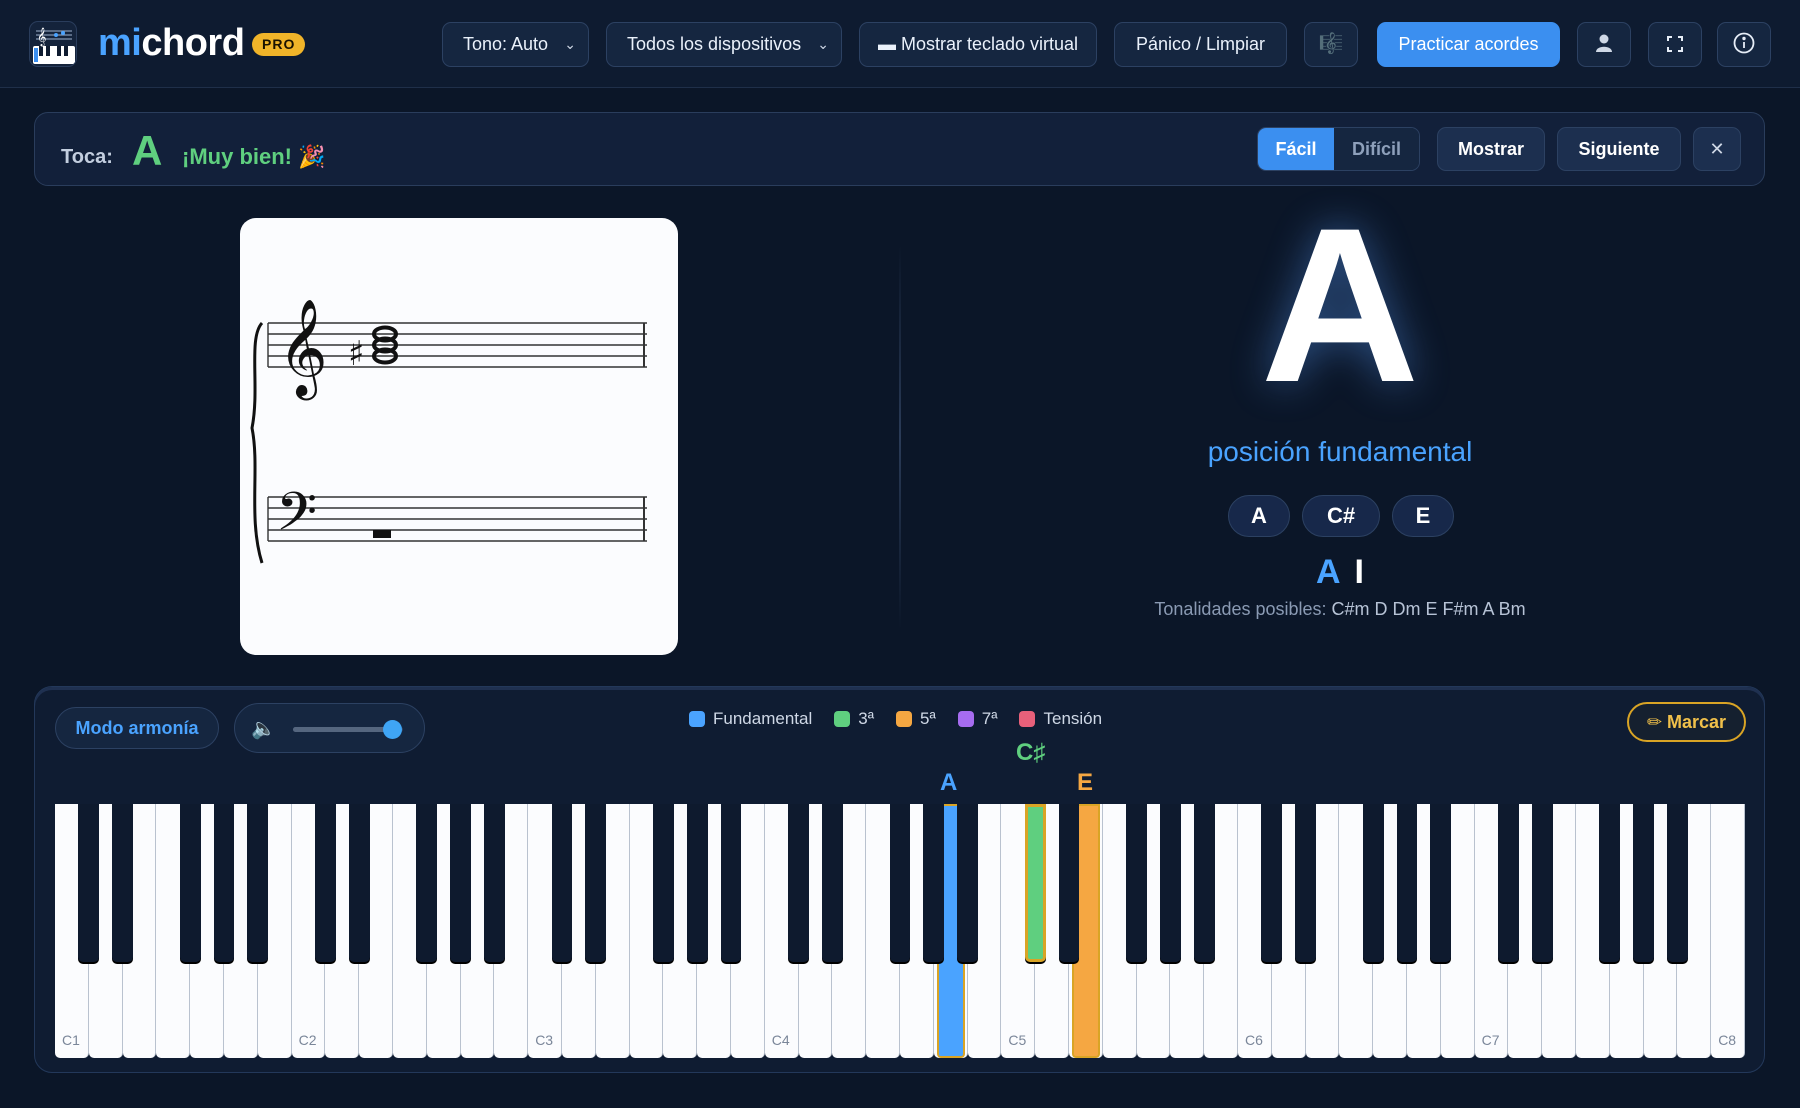 The image size is (1800, 1108). What do you see at coordinates (562, 883) in the screenshot?
I see `black-key-c-sharp3` at bounding box center [562, 883].